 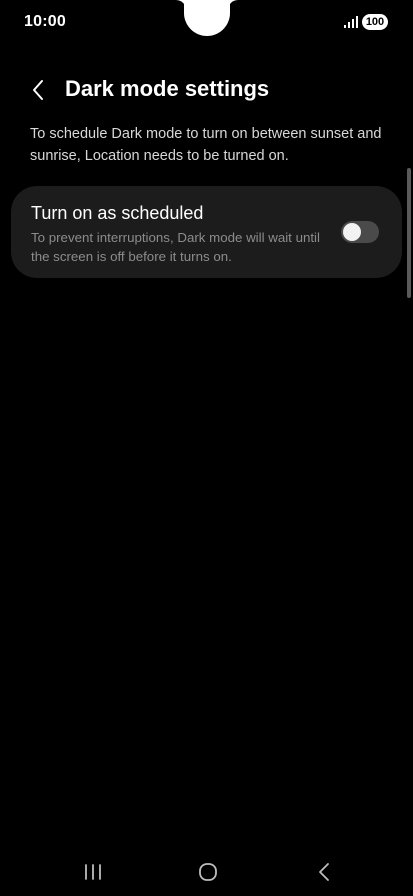 I want to click on camera-notch, so click(x=207, y=18).